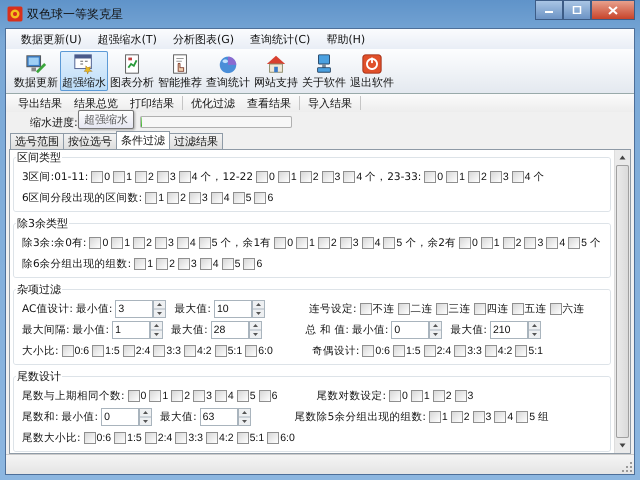 This screenshot has width=640, height=480. Describe the element at coordinates (330, 103) in the screenshot. I see `toolbar-link: 导入结果` at that location.